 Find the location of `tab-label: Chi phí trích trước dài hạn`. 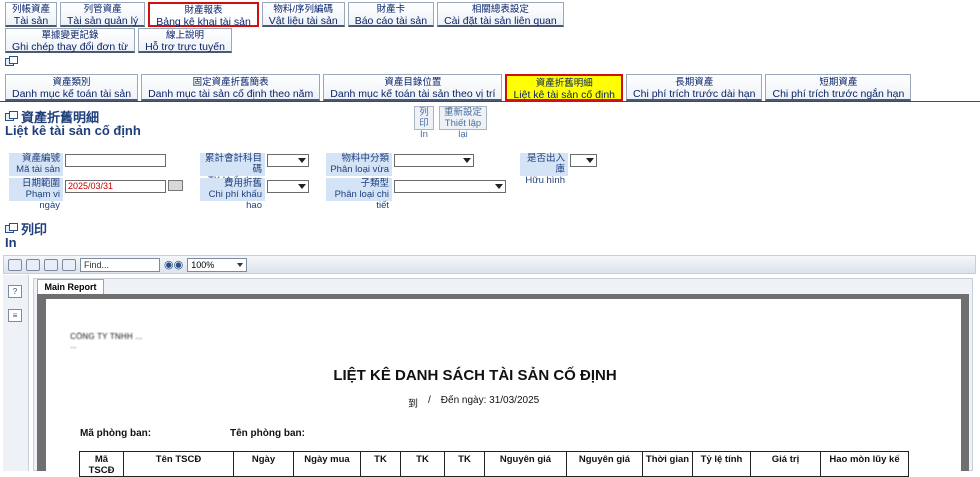

tab-label: Chi phí trích trước dài hạn is located at coordinates (694, 93).